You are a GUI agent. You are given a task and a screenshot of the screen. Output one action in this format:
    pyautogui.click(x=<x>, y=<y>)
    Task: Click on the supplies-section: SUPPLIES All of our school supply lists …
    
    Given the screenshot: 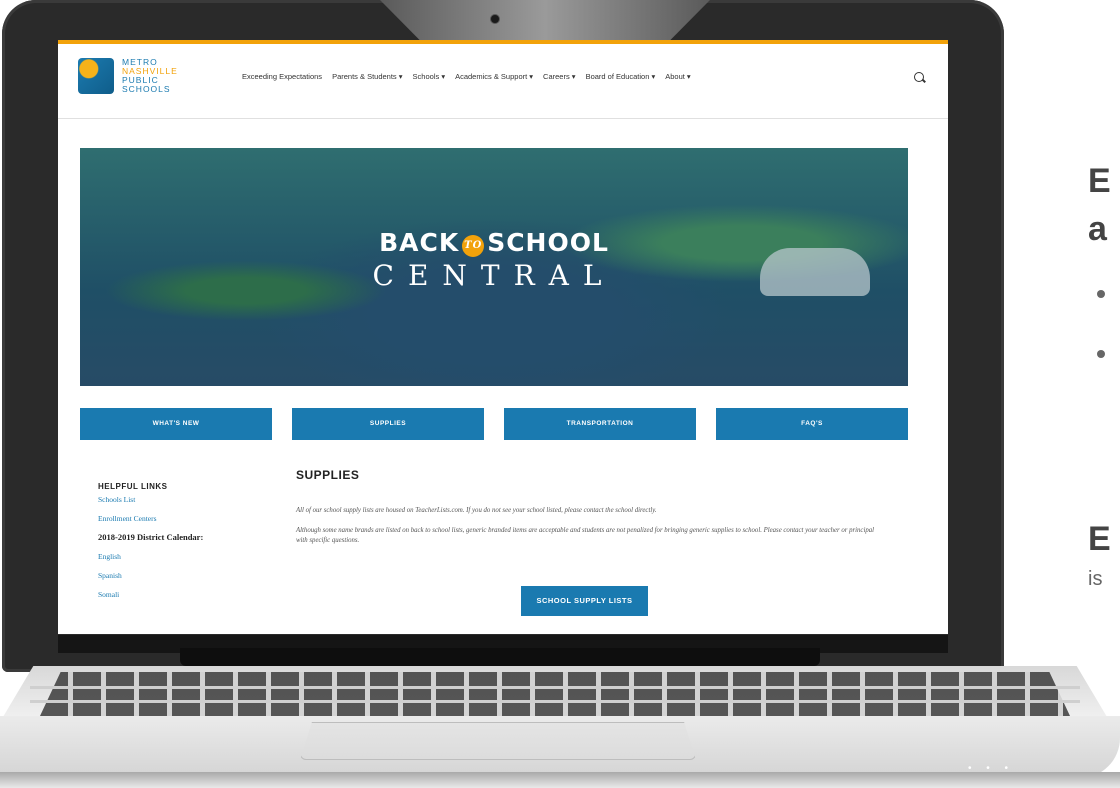 What is the action you would take?
    pyautogui.click(x=586, y=542)
    